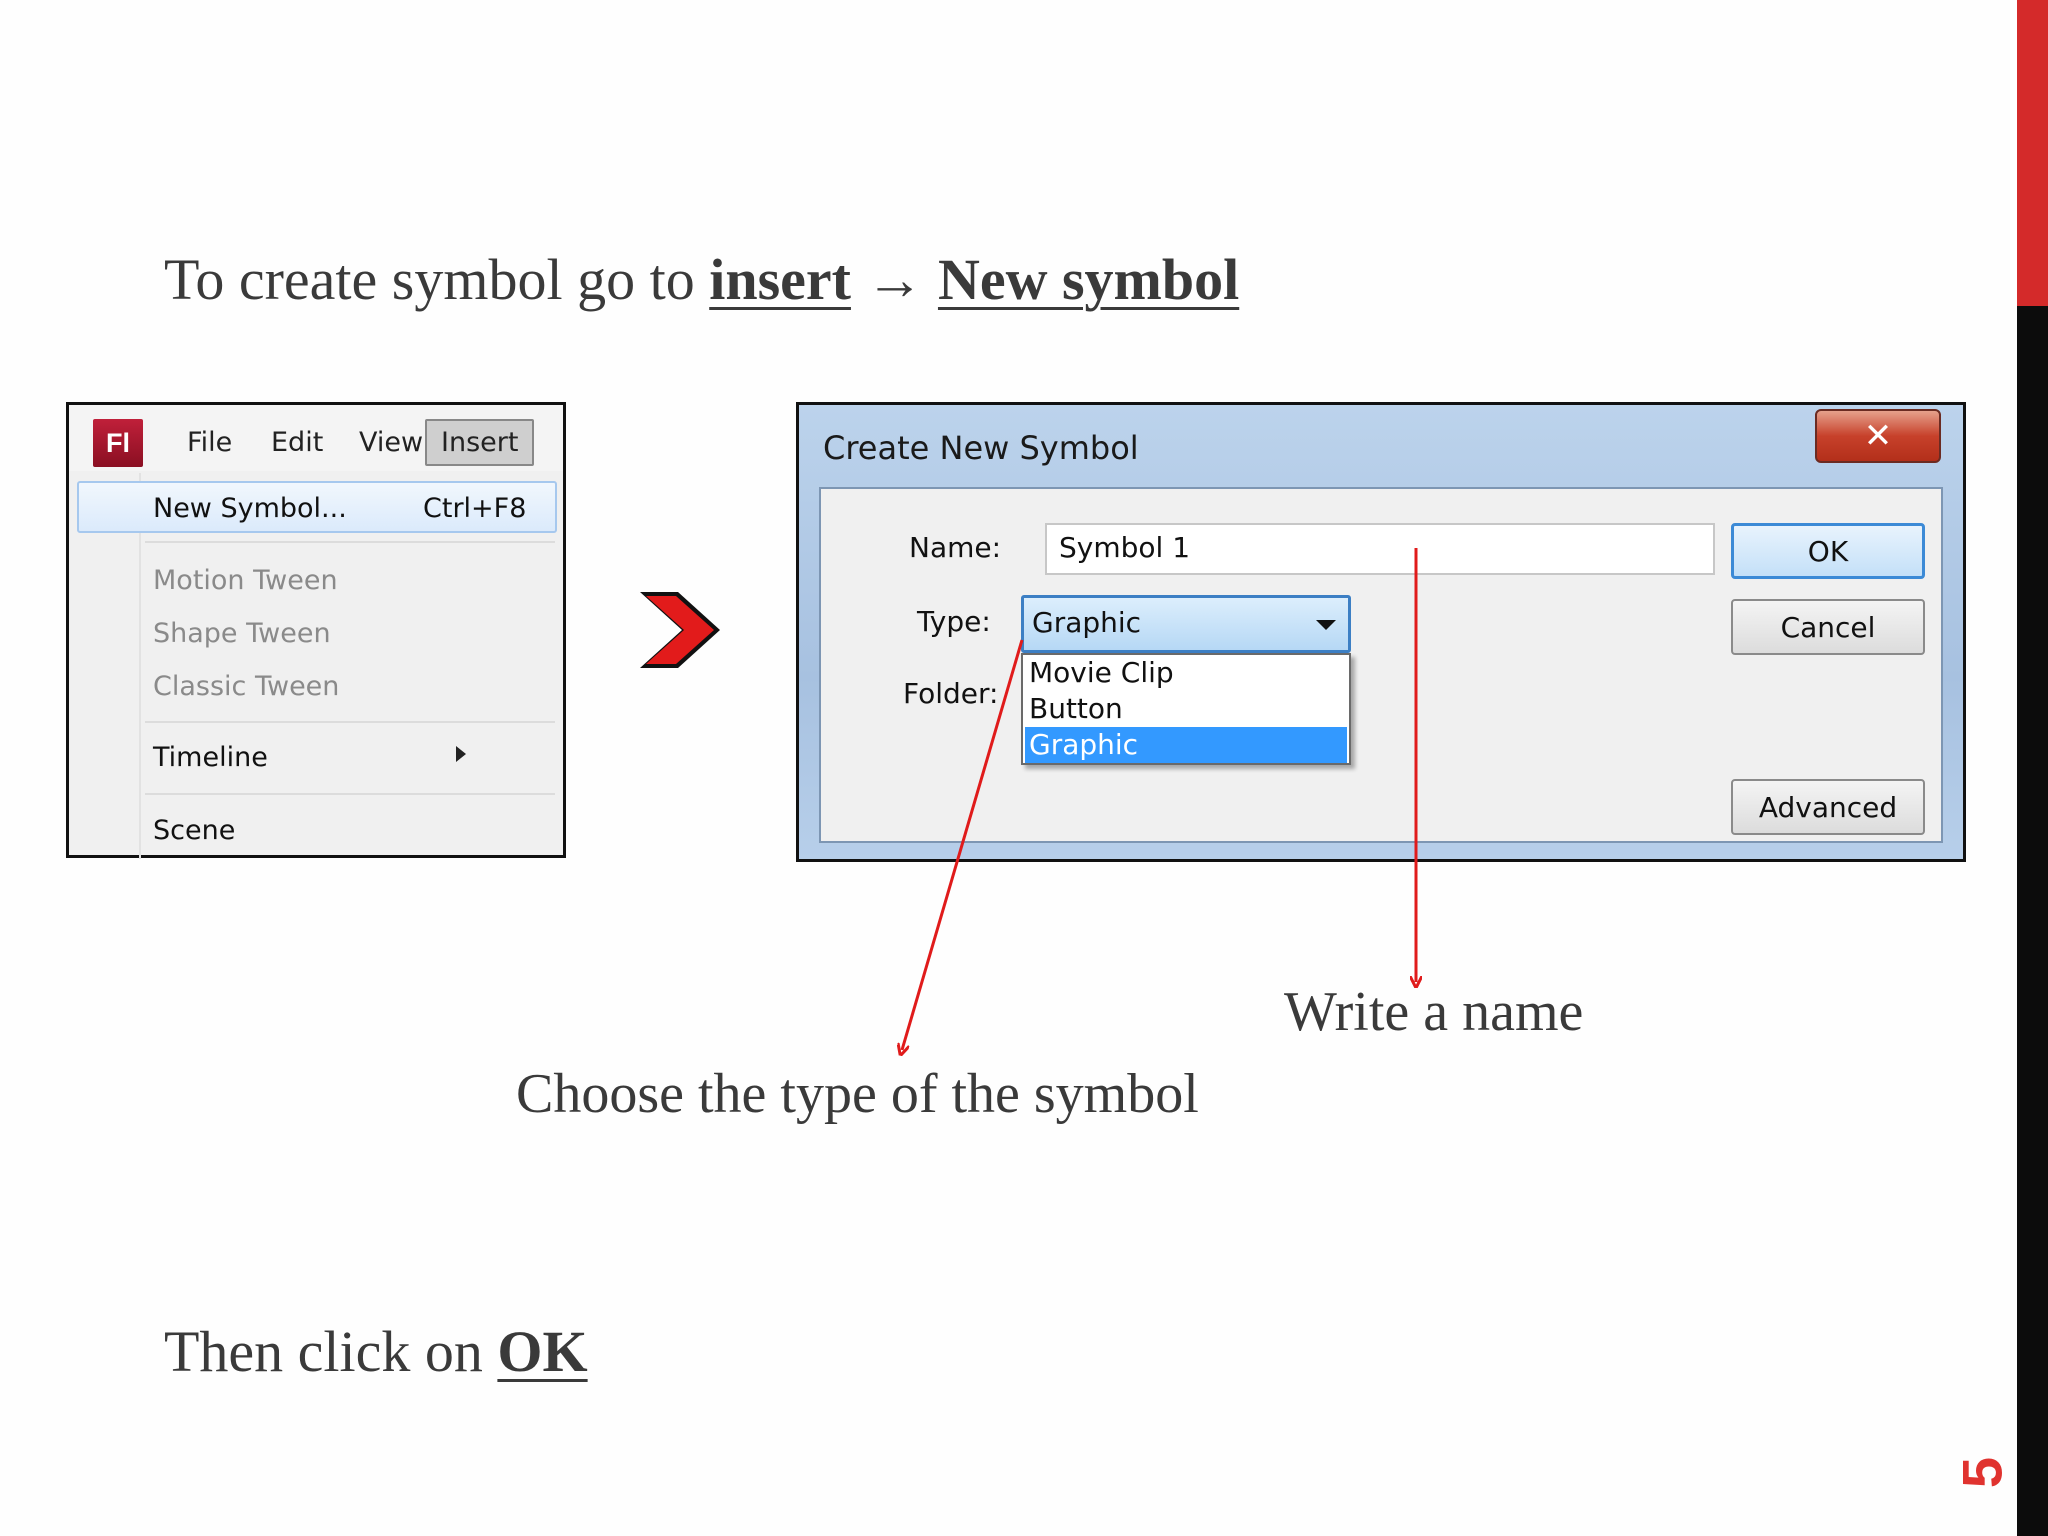  What do you see at coordinates (2032, 153) in the screenshot?
I see `stripe-red` at bounding box center [2032, 153].